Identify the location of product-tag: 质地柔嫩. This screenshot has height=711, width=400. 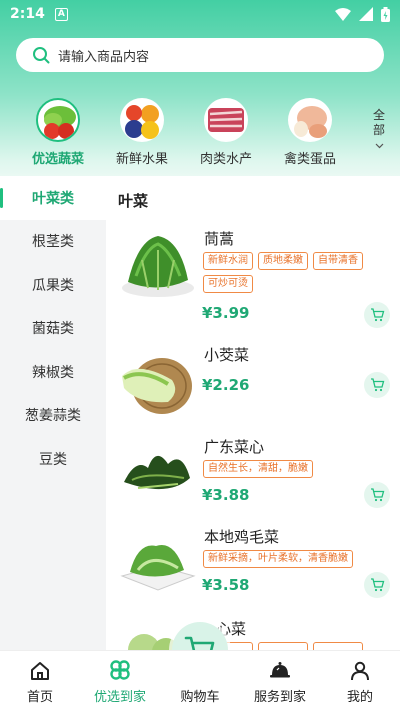
(283, 261).